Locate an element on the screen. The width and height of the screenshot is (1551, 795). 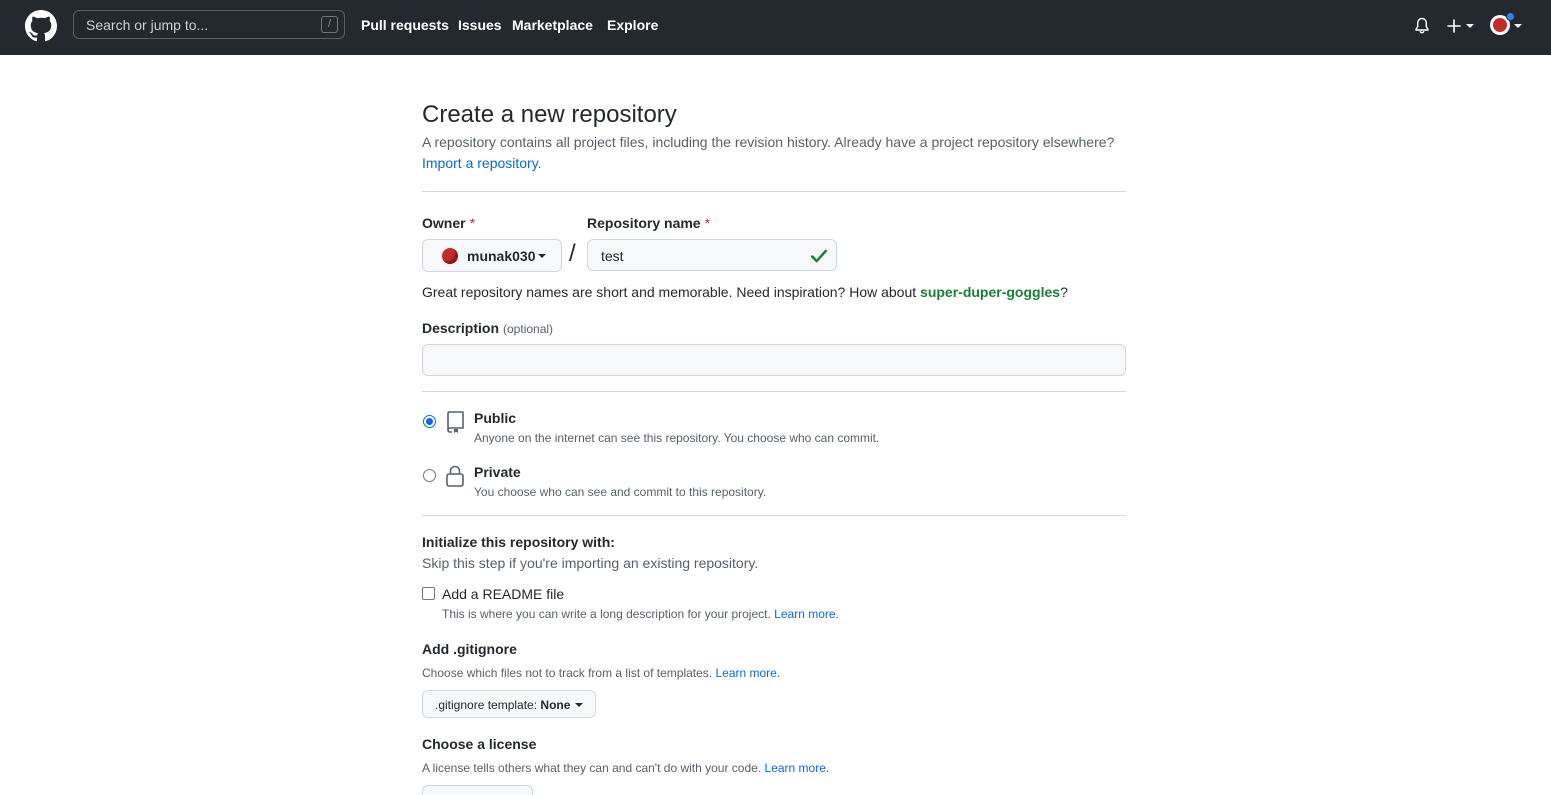
import-repository-link: Import a repository. is located at coordinates (482, 163).